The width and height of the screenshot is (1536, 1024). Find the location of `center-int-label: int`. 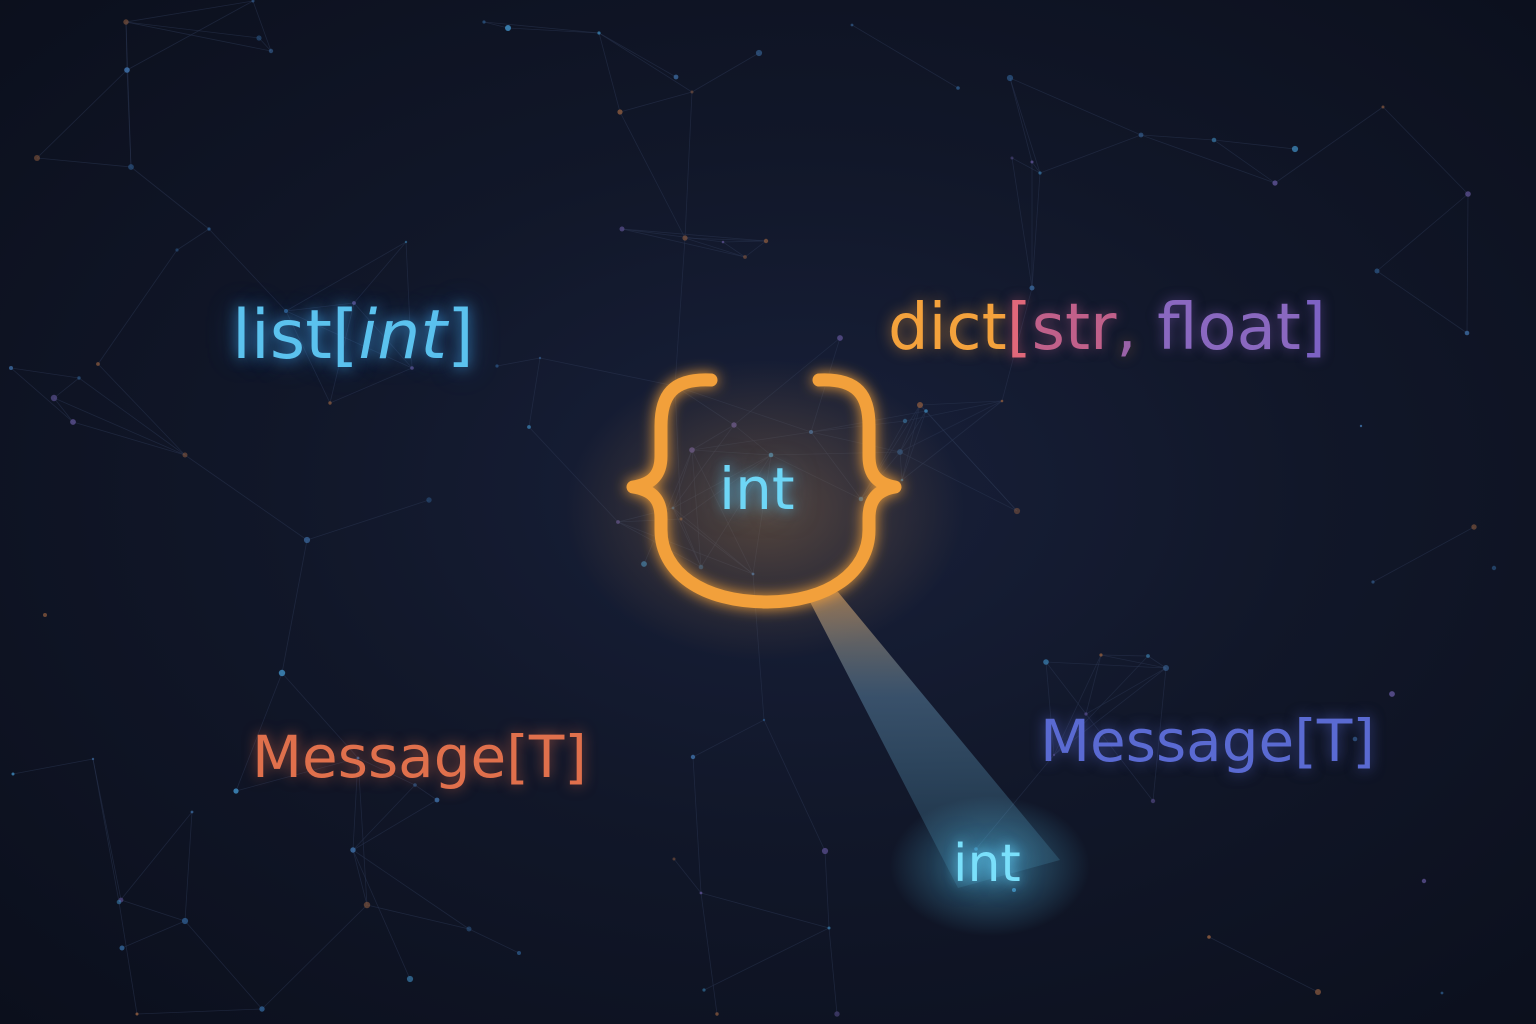

center-int-label: int is located at coordinates (757, 489).